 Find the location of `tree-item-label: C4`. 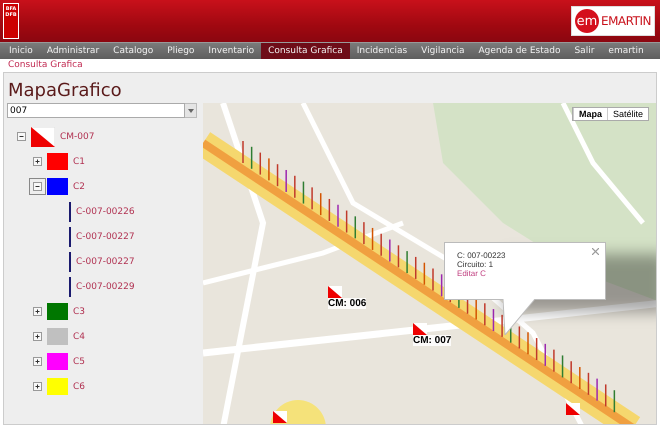

tree-item-label: C4 is located at coordinates (79, 337).